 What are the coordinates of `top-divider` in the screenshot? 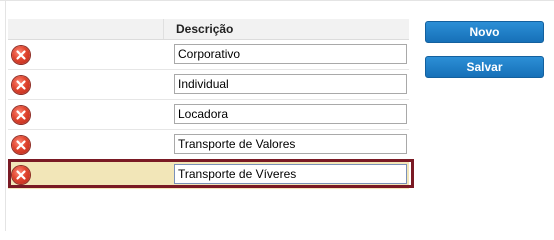 It's located at (277, 0).